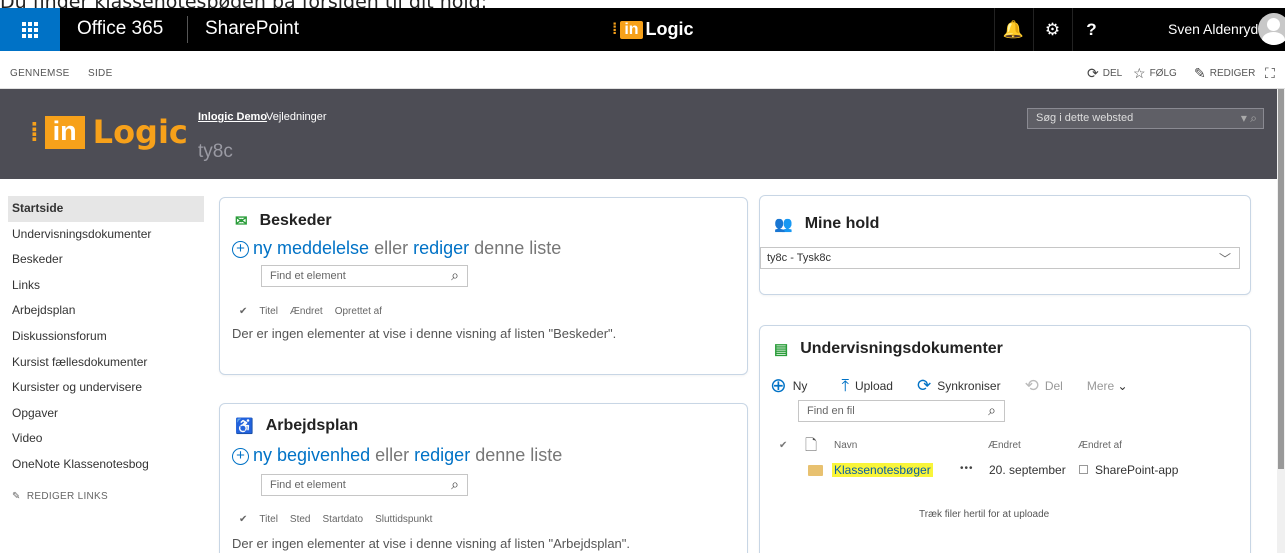 This screenshot has height=553, width=1285. I want to click on new-doc-button: ⊕ Ny, so click(788, 385).